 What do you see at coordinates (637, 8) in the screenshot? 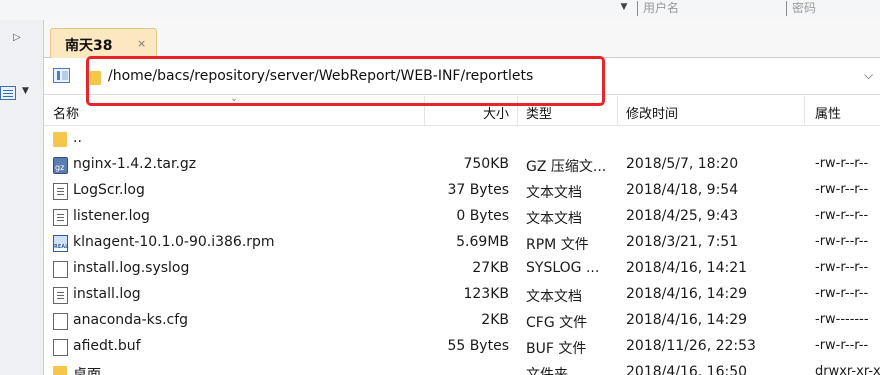
I see `username-separator` at bounding box center [637, 8].